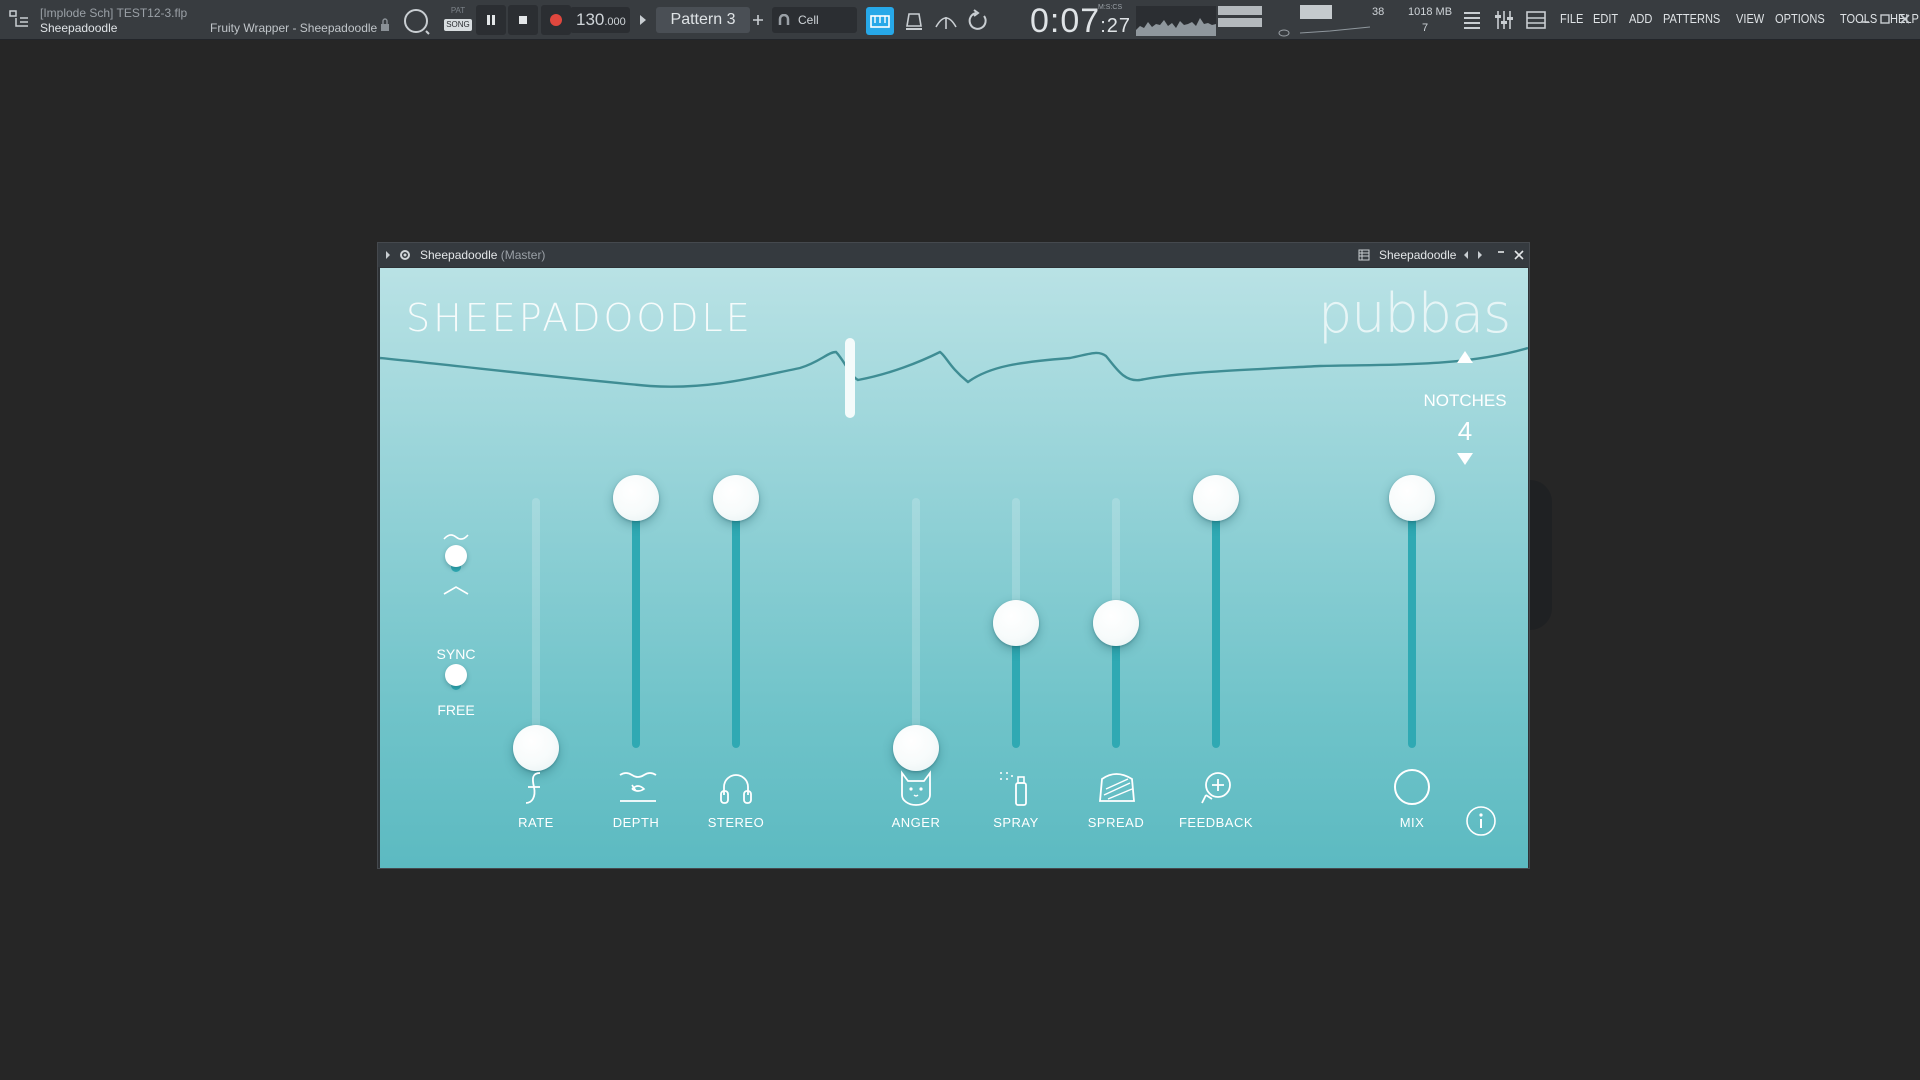 Image resolution: width=1920 pixels, height=1080 pixels. I want to click on triangle-wave-icon, so click(456, 590).